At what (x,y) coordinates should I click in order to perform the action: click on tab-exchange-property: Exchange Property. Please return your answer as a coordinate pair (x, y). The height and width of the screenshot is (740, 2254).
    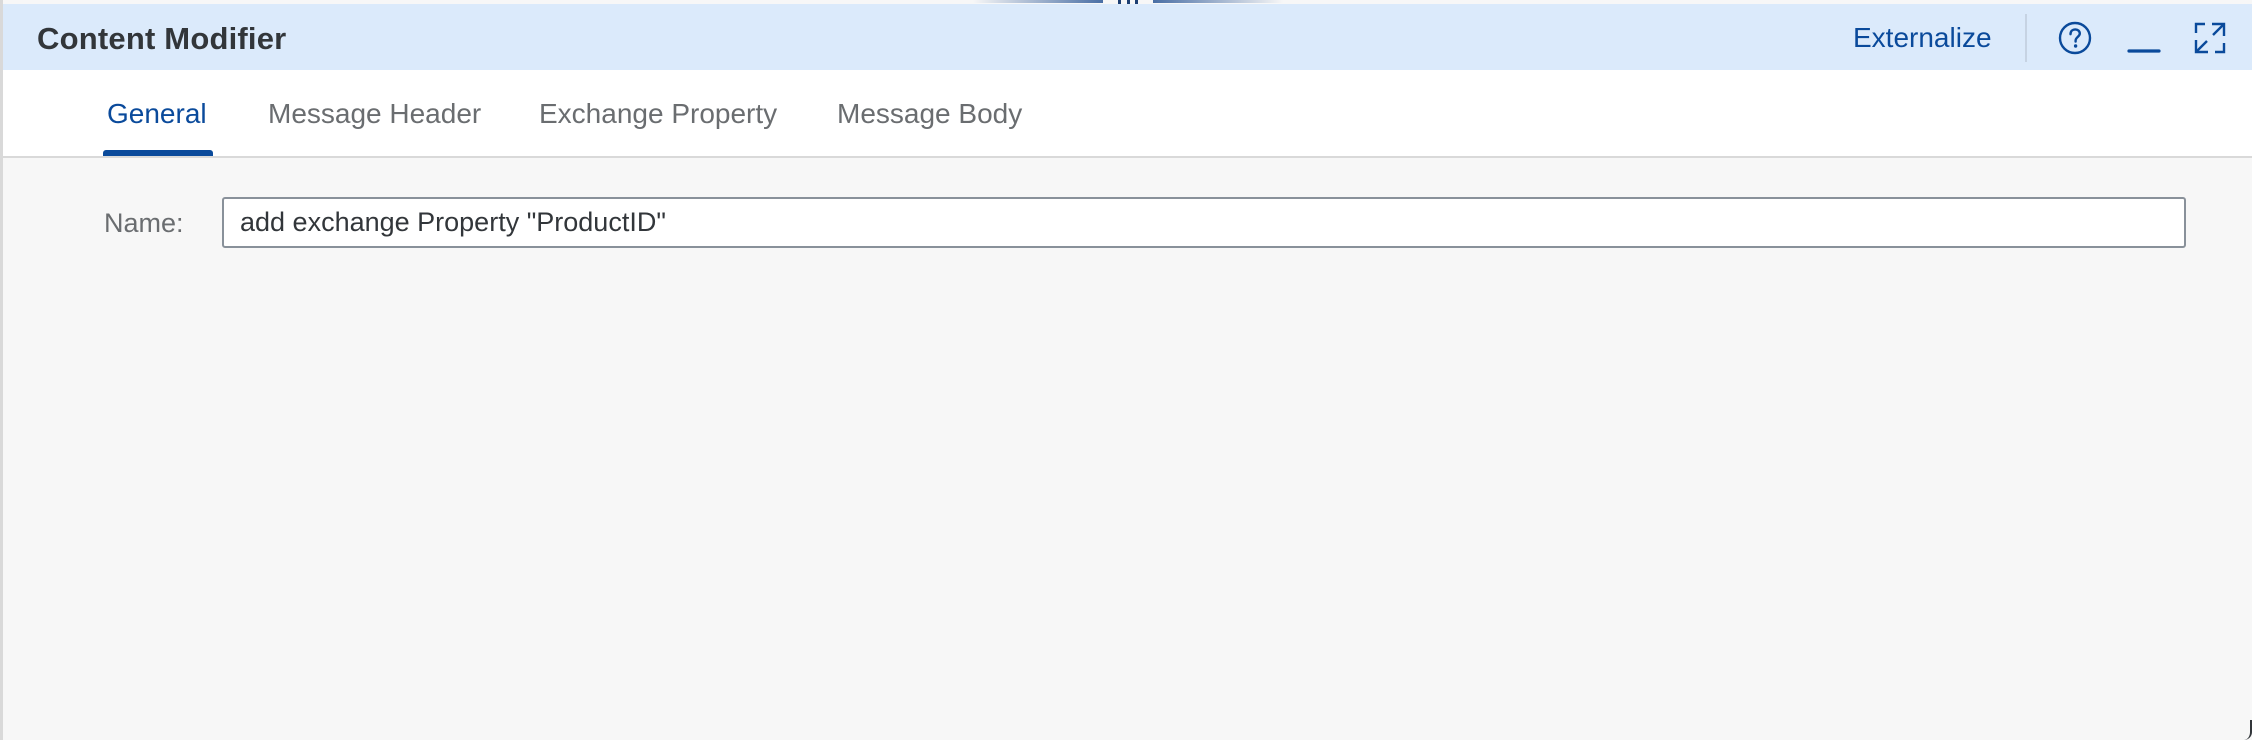
    Looking at the image, I should click on (658, 114).